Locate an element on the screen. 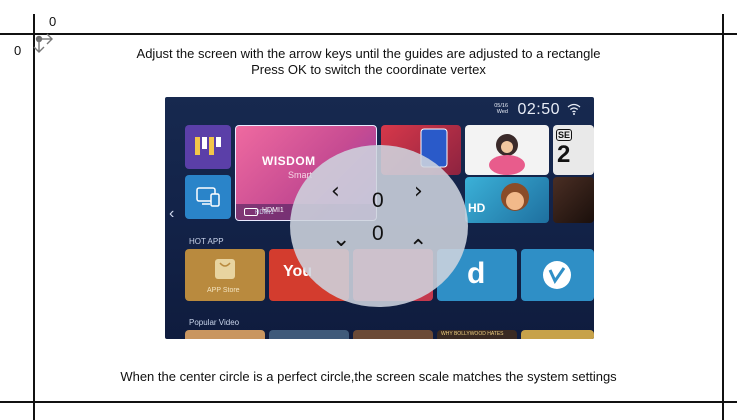  app-store-label: APP Store is located at coordinates (223, 290).